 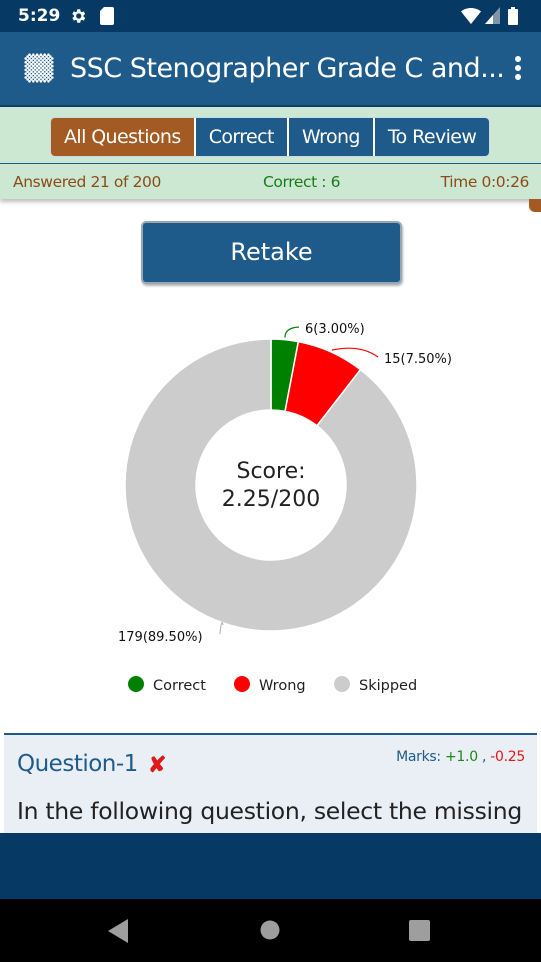 I want to click on legend-label-wrong: Wrong, so click(x=282, y=686).